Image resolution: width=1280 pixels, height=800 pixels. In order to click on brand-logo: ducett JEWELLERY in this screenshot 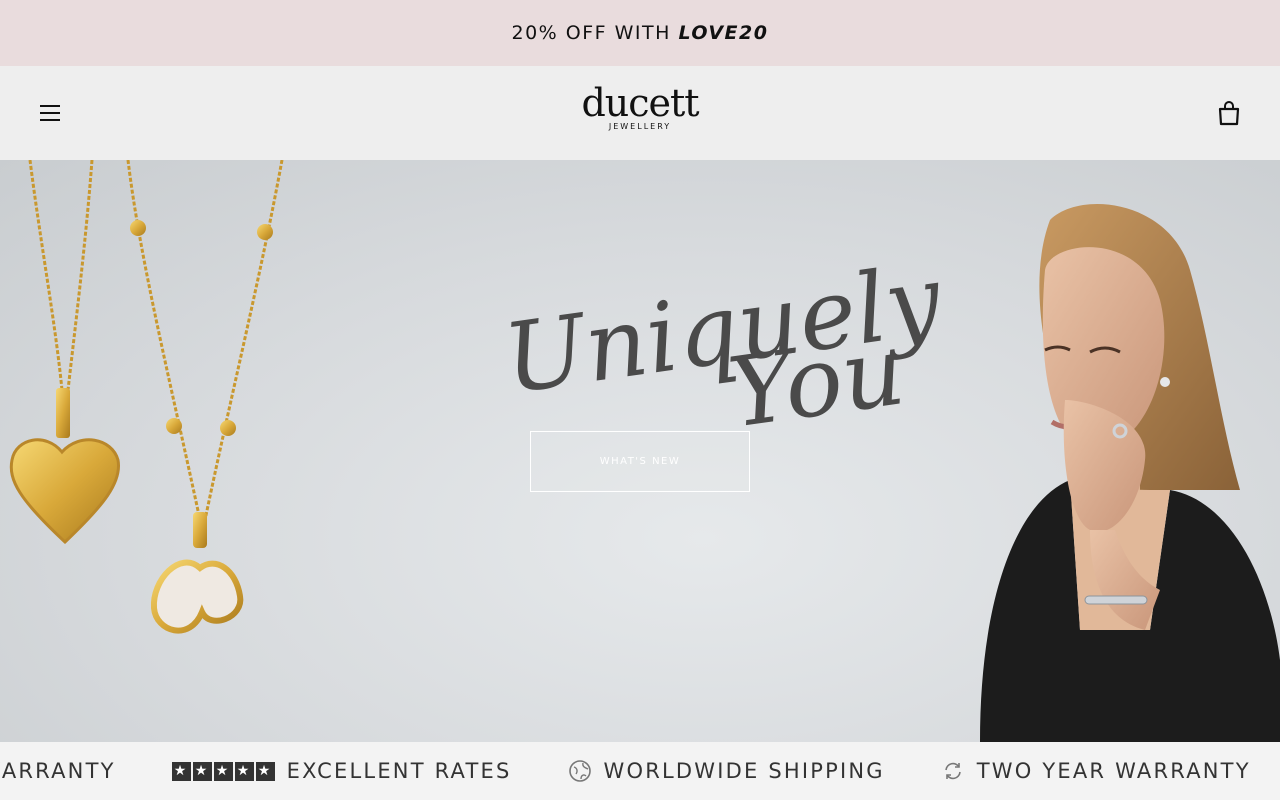, I will do `click(640, 106)`.